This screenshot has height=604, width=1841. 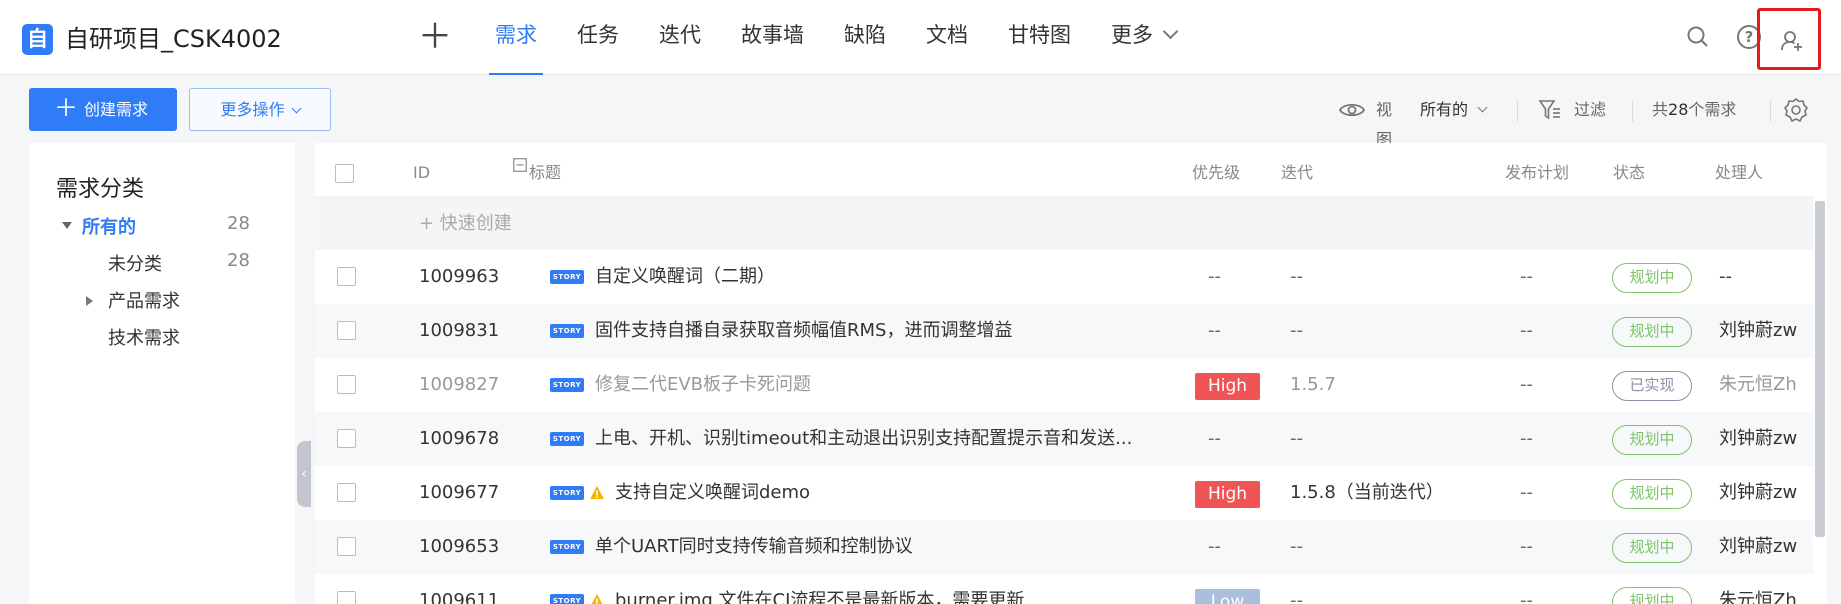 What do you see at coordinates (1064, 277) in the screenshot?
I see `table-row: 1009963 STORY 自定义唤醒词（二期） -- -- -- 规划中 --` at bounding box center [1064, 277].